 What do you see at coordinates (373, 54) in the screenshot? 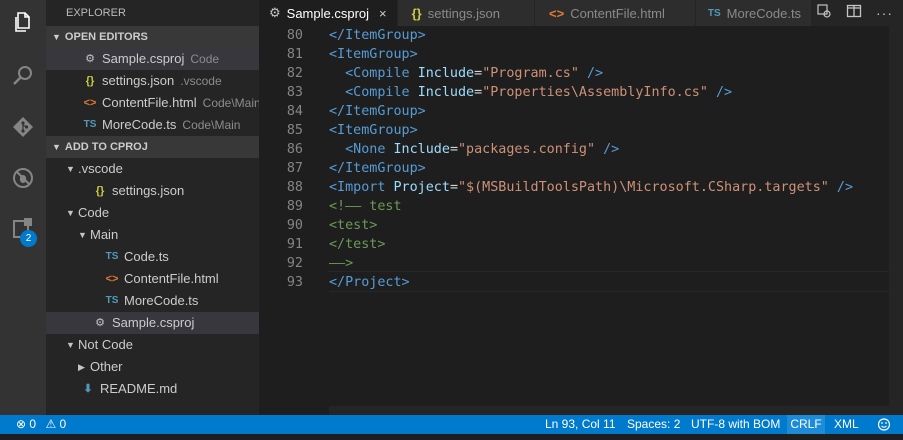
I see `code-text: <ItemGroup>` at bounding box center [373, 54].